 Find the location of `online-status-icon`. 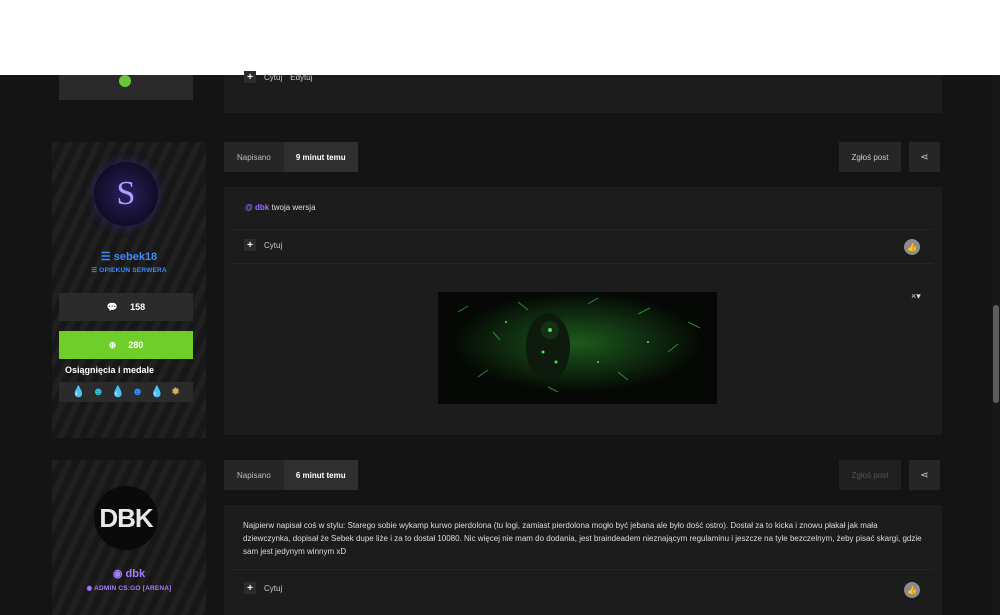

online-status-icon is located at coordinates (125, 81).